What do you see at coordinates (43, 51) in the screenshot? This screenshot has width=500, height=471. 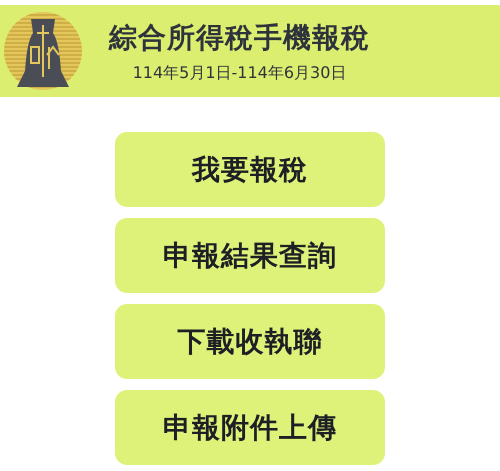 I see `logo-icon` at bounding box center [43, 51].